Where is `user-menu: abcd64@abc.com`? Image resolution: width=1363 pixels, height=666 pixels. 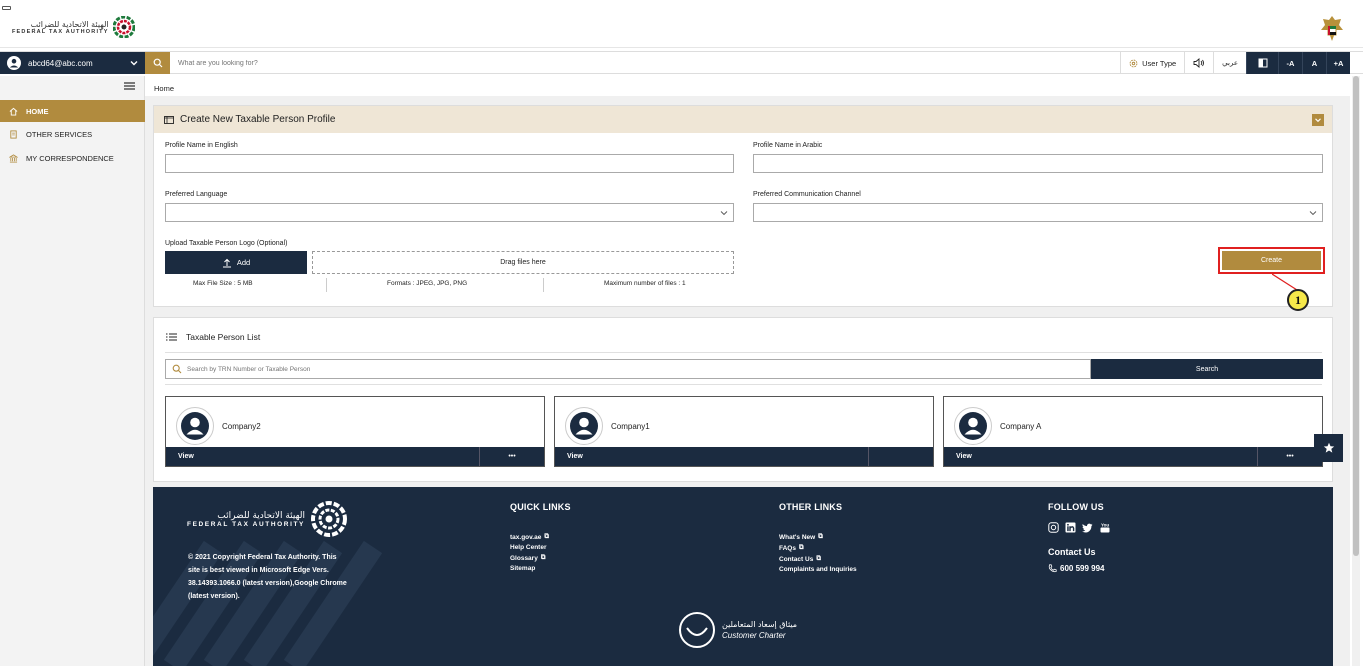 user-menu: abcd64@abc.com is located at coordinates (72, 63).